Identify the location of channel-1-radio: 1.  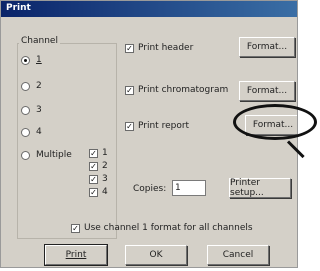
(31, 60).